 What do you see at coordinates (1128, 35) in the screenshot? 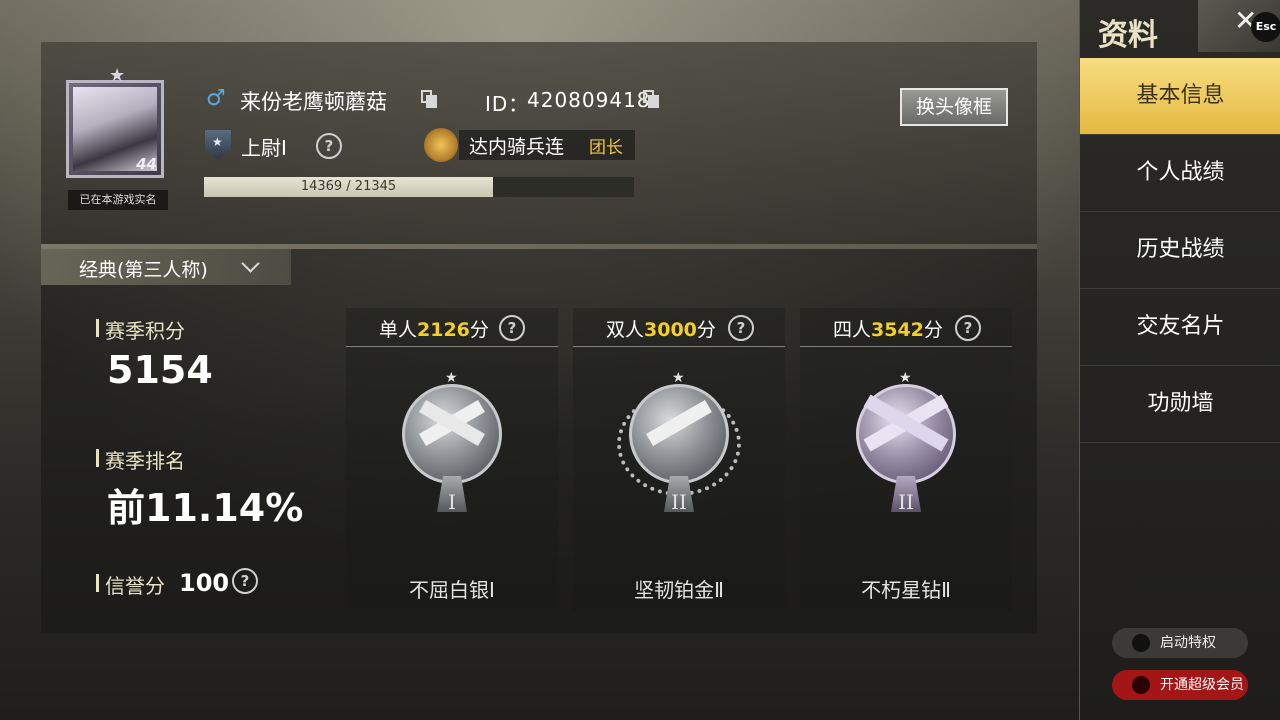
I see `sidebar-title: 资料` at bounding box center [1128, 35].